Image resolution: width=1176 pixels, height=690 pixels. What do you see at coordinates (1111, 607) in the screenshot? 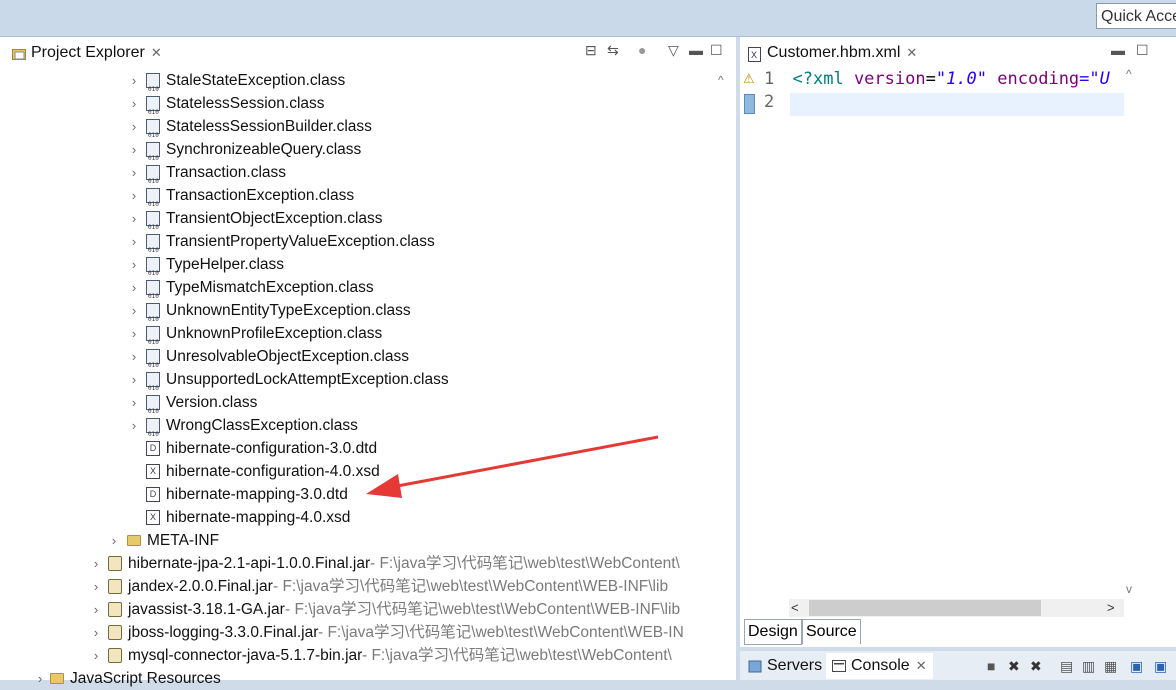
I see `scroll-right-icon: >` at bounding box center [1111, 607].